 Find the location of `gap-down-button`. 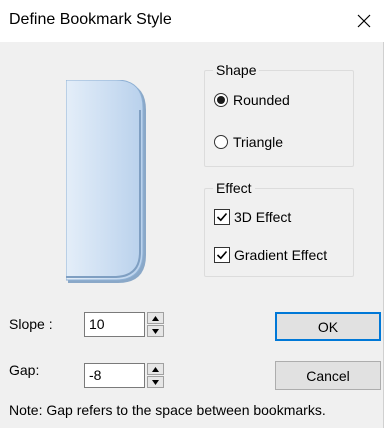

gap-down-button is located at coordinates (155, 382).